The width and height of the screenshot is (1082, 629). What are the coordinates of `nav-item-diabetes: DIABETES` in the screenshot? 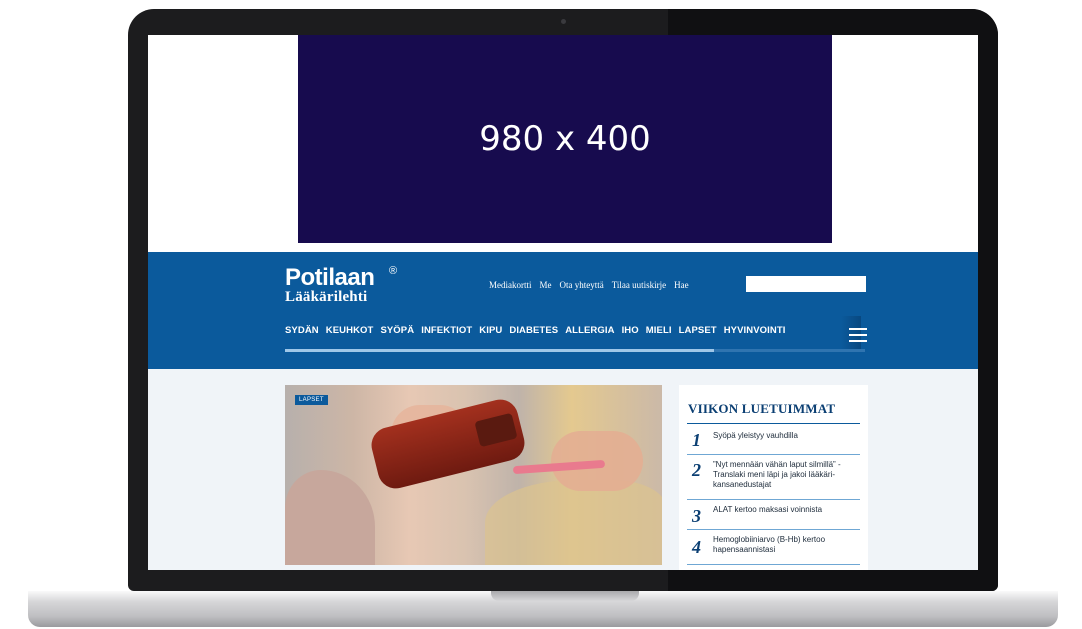 It's located at (533, 330).